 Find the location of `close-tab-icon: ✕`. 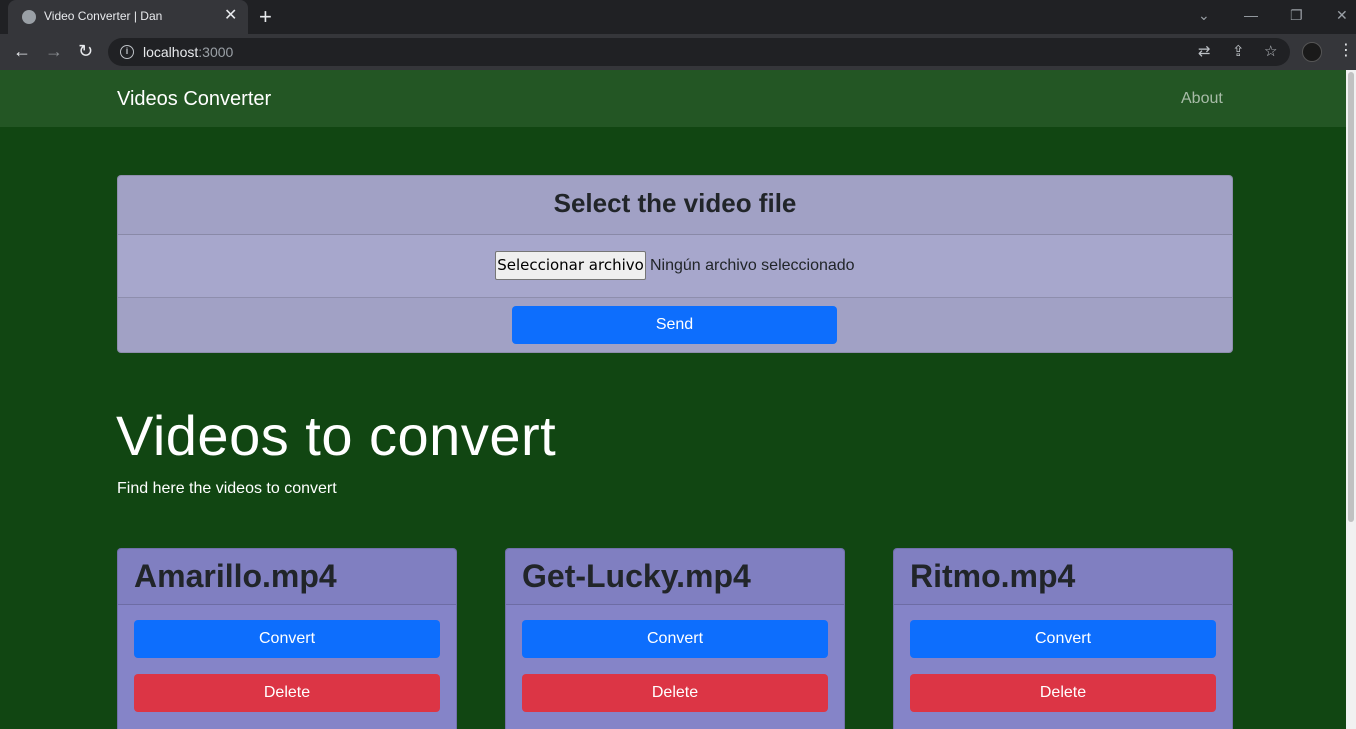

close-tab-icon: ✕ is located at coordinates (230, 16).